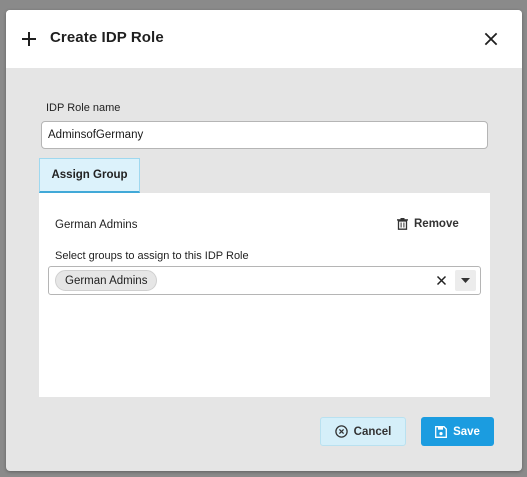 This screenshot has height=477, width=527. What do you see at coordinates (436, 224) in the screenshot?
I see `remove-label: Remove` at bounding box center [436, 224].